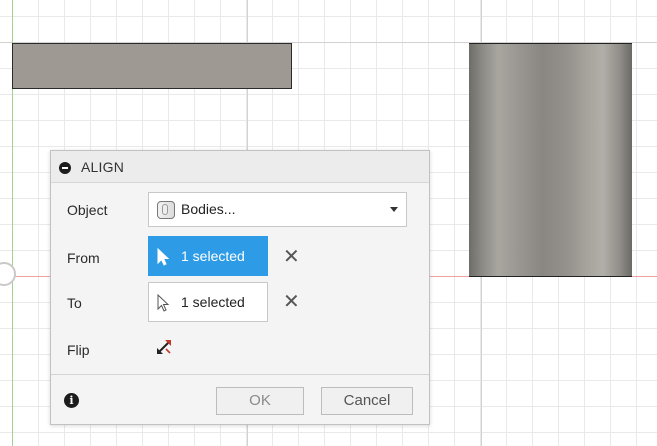 The width and height of the screenshot is (657, 446). I want to click on flip-label: Flip, so click(78, 350).